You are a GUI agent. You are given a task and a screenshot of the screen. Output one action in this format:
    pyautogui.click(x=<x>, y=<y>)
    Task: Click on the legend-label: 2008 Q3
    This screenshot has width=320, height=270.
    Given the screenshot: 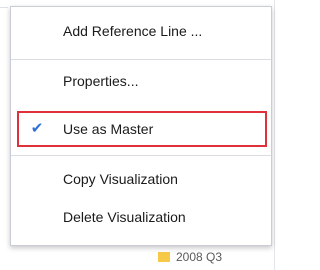 What is the action you would take?
    pyautogui.click(x=199, y=257)
    